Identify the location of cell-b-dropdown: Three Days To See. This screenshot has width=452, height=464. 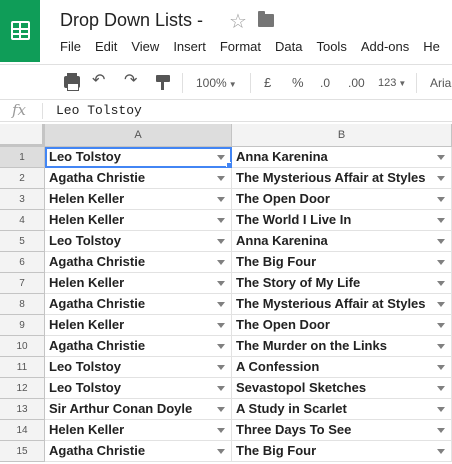
(342, 430).